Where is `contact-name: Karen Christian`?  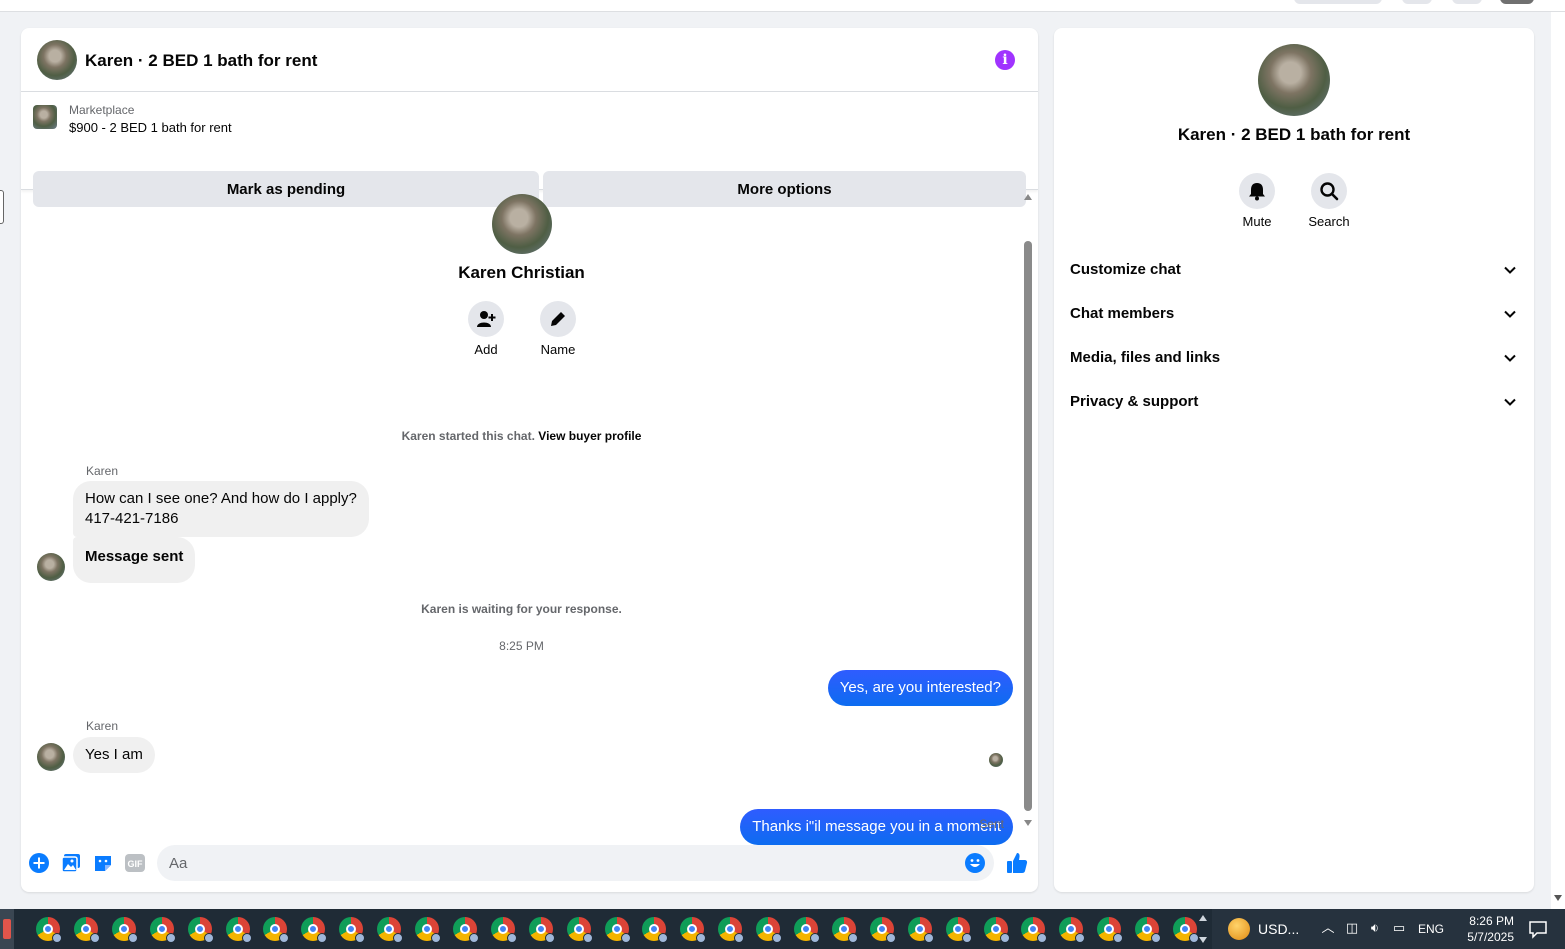 contact-name: Karen Christian is located at coordinates (521, 272).